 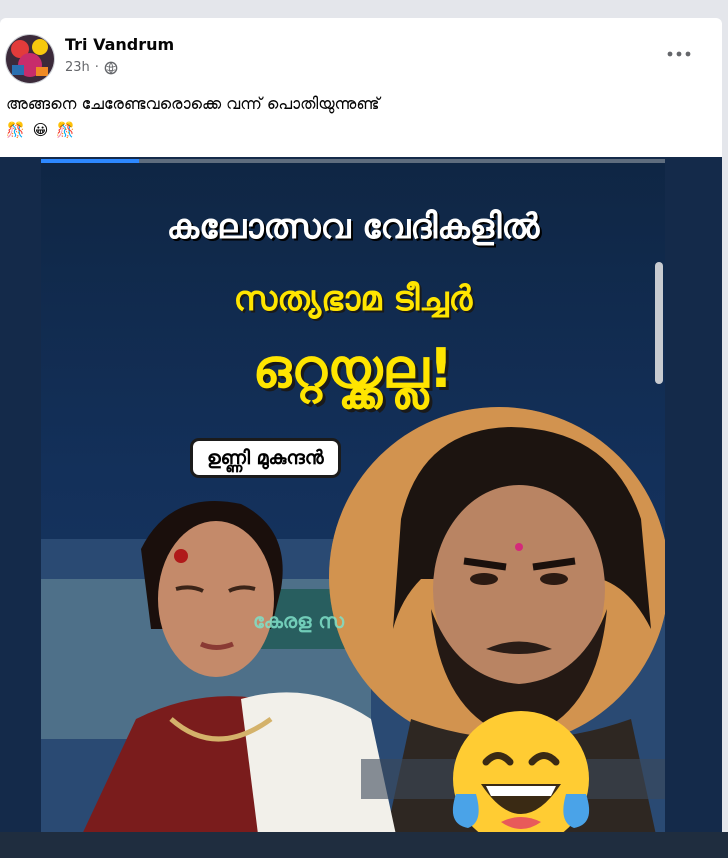 What do you see at coordinates (353, 368) in the screenshot?
I see `headline-line-3: ഒറ്റയ്ക്കല്ല!` at bounding box center [353, 368].